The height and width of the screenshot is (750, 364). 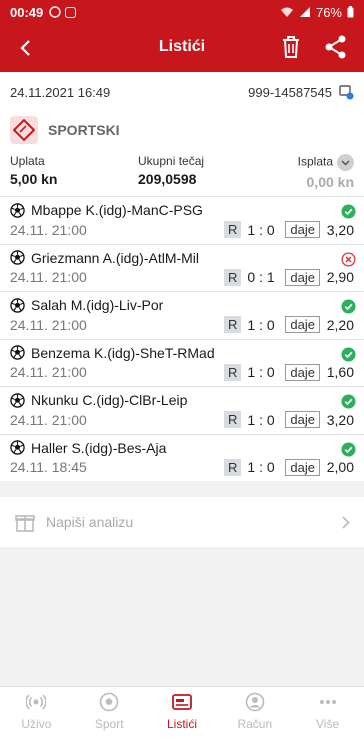 I want to click on battery-icon, so click(x=350, y=12).